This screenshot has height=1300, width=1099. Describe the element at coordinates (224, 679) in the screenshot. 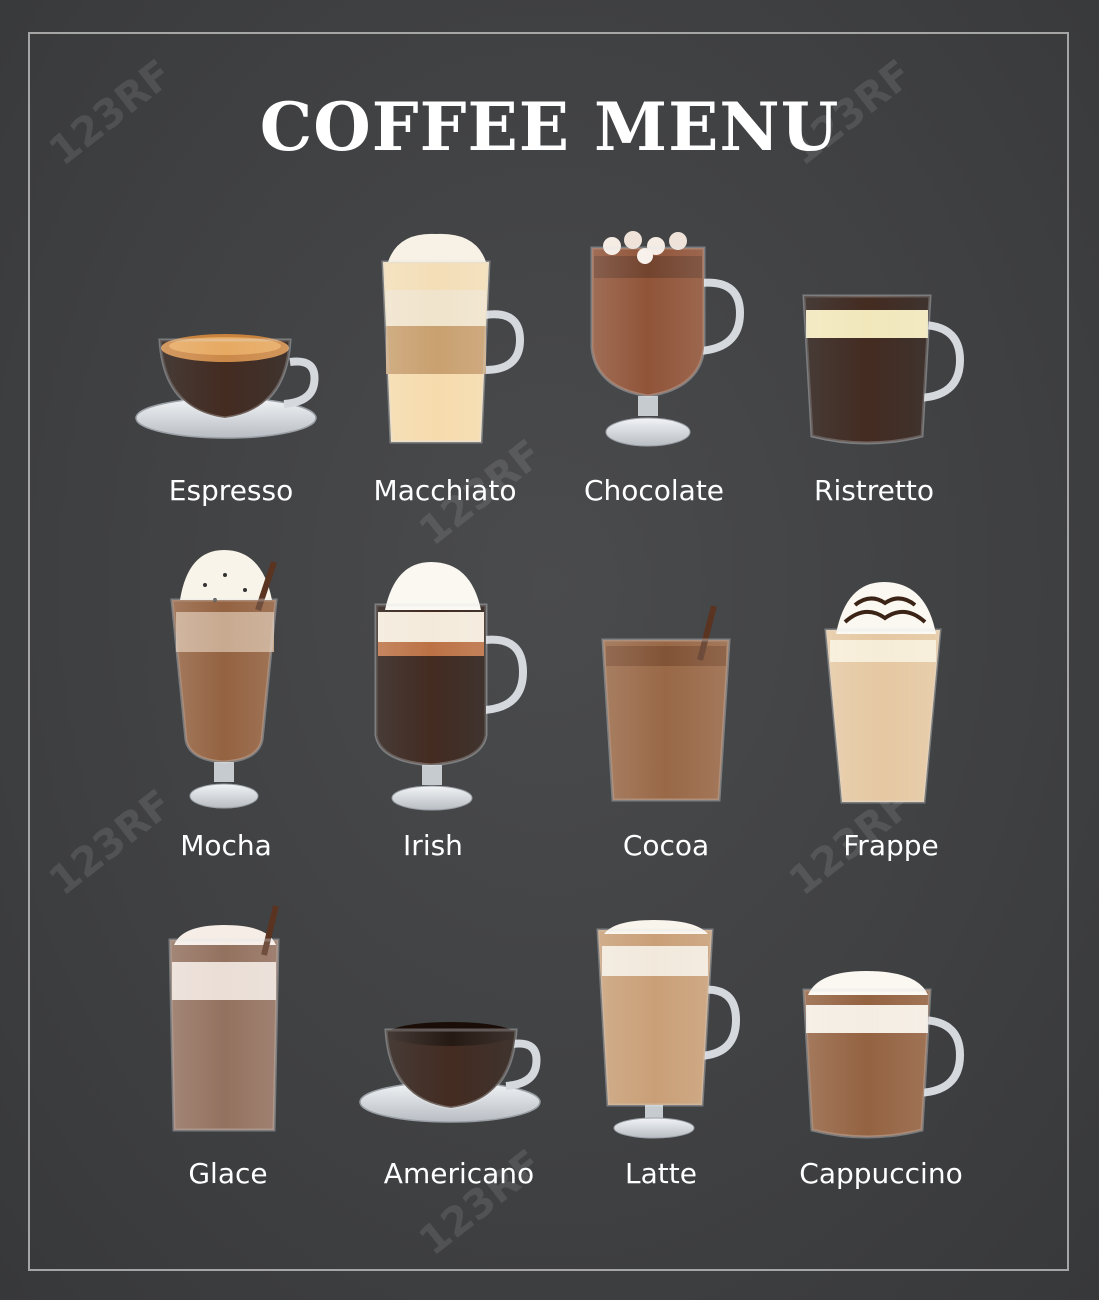

I see `mocha-glass-icon` at that location.